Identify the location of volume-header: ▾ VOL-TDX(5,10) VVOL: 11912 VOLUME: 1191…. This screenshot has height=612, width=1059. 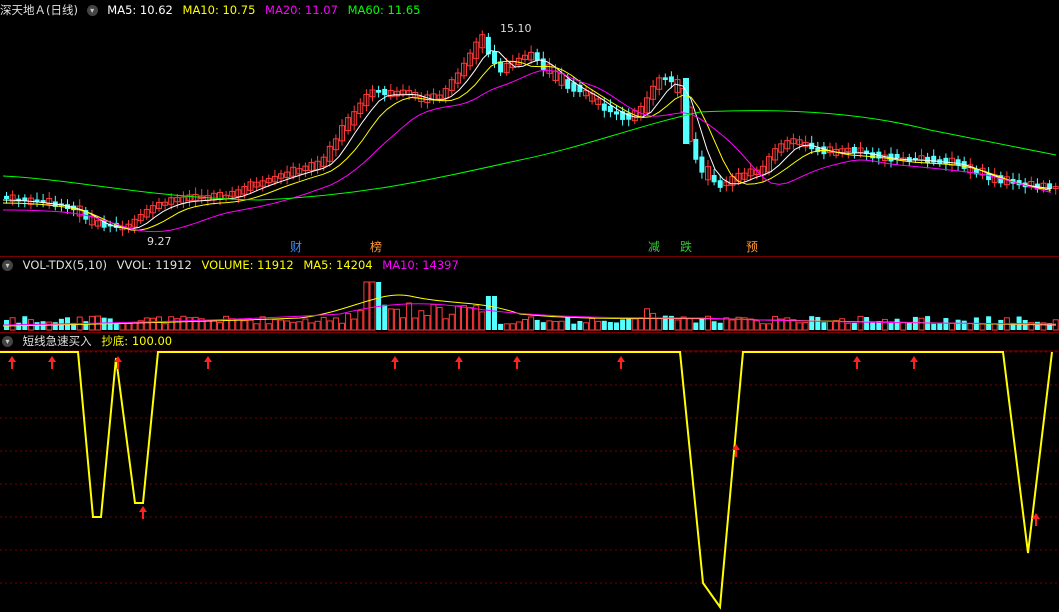
(232, 265).